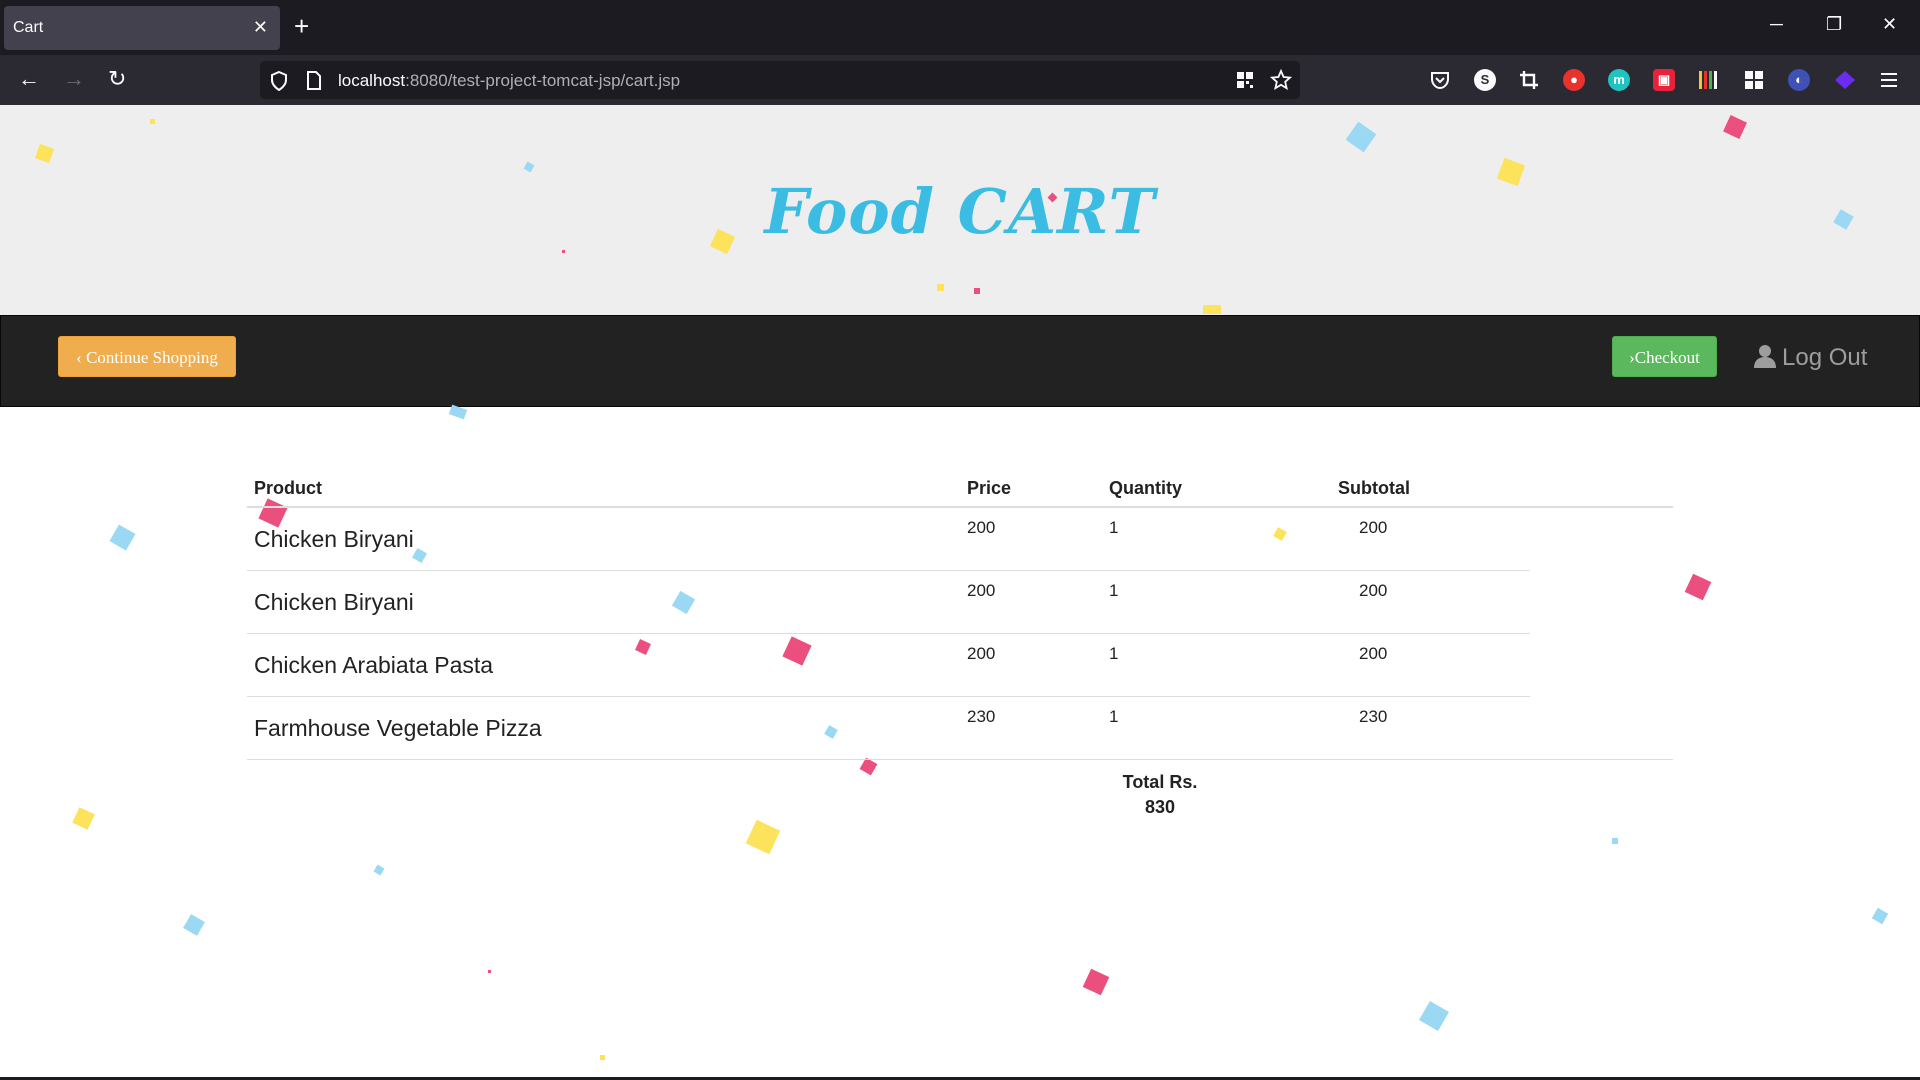  Describe the element at coordinates (1485, 80) in the screenshot. I see `skype-extension-icon: S` at that location.